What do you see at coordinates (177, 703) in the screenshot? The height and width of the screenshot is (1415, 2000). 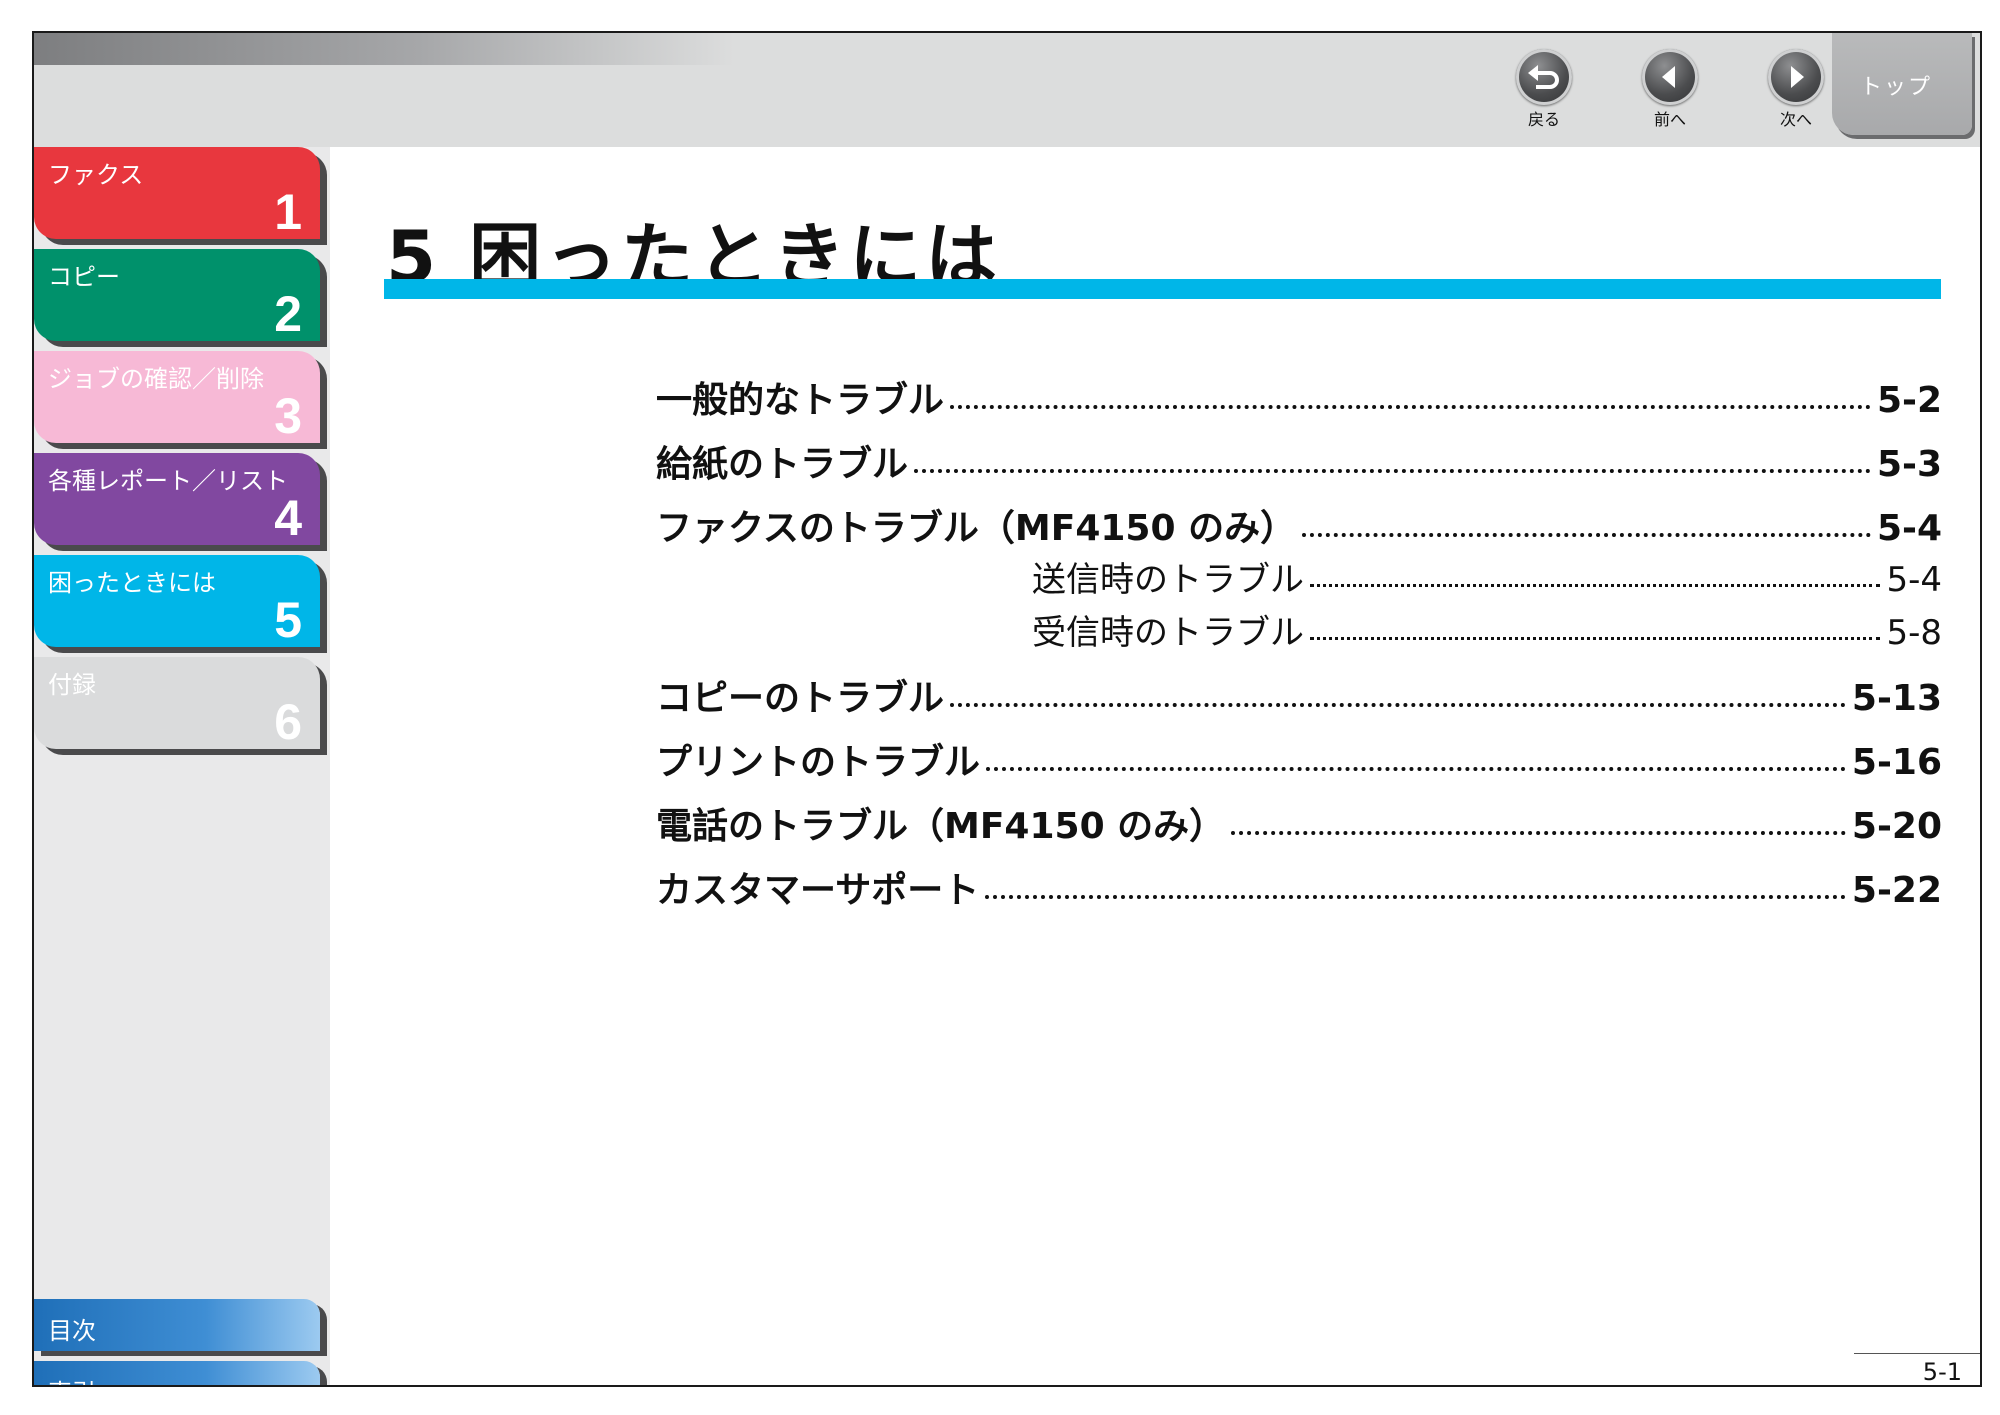 I see `chapter-tab-appendix: 付録 6` at bounding box center [177, 703].